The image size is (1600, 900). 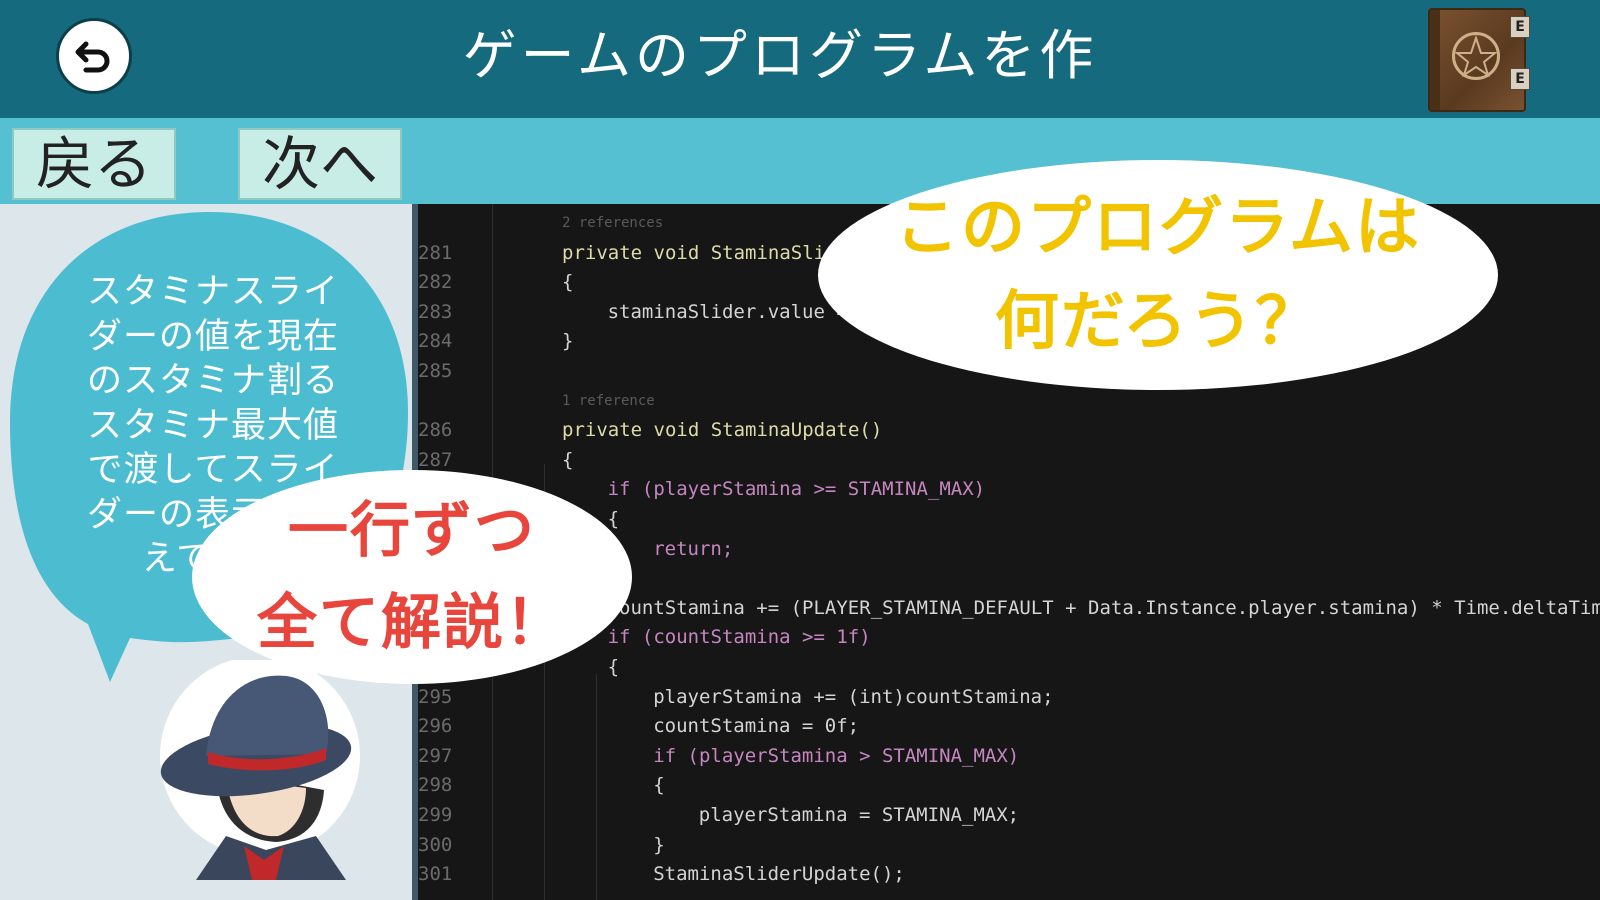 What do you see at coordinates (836, 755) in the screenshot?
I see `code-text: if (playerStamina > STAMINA_MAX)` at bounding box center [836, 755].